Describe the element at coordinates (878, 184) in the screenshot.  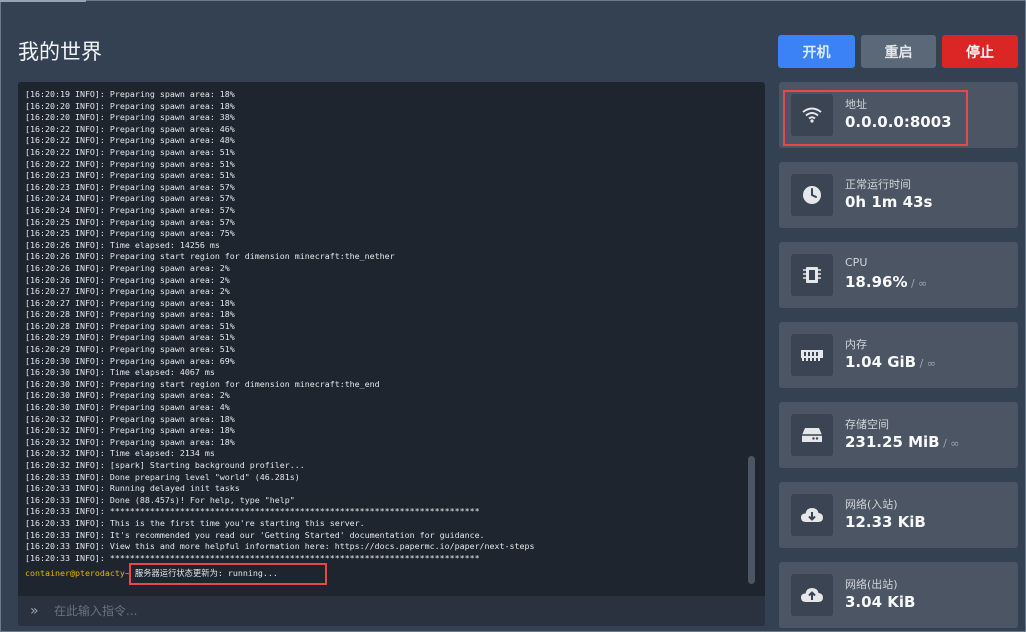
I see `uptime-label: 正常运行时间` at that location.